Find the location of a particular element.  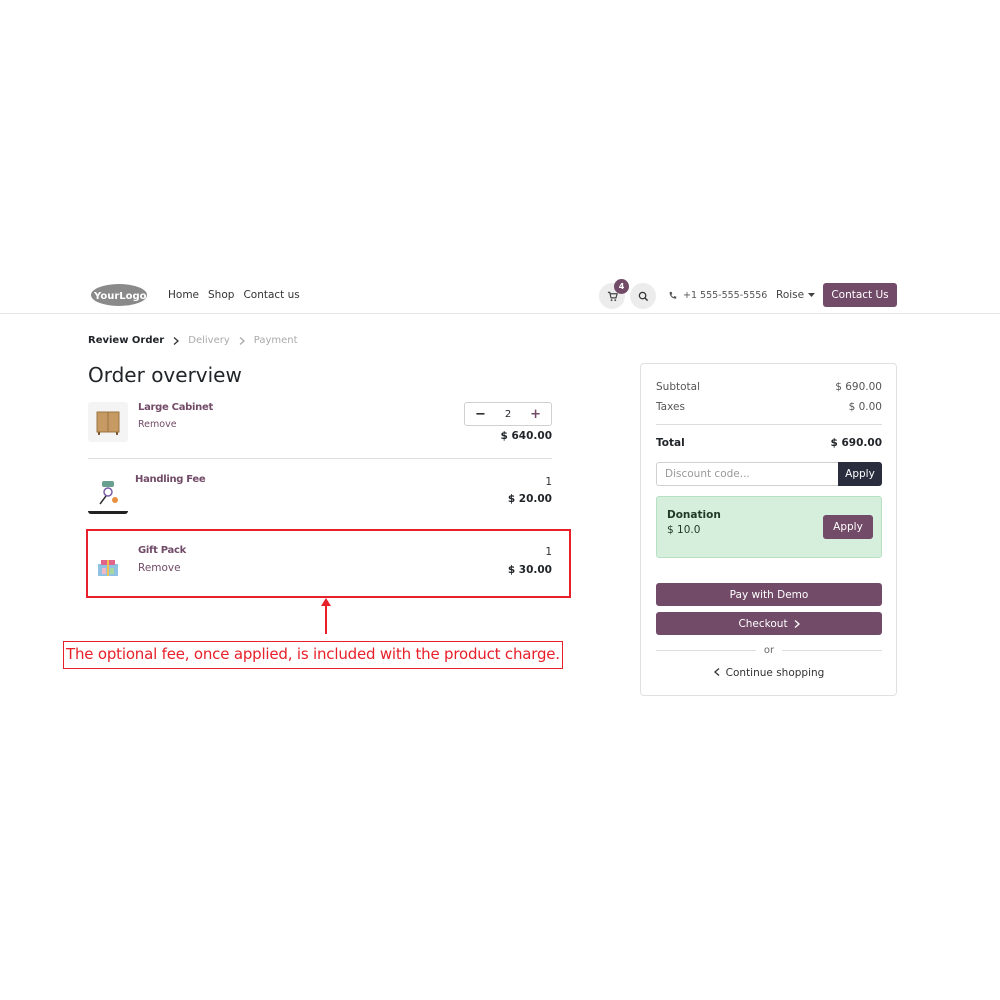

quantity-value: 2 is located at coordinates (508, 414).